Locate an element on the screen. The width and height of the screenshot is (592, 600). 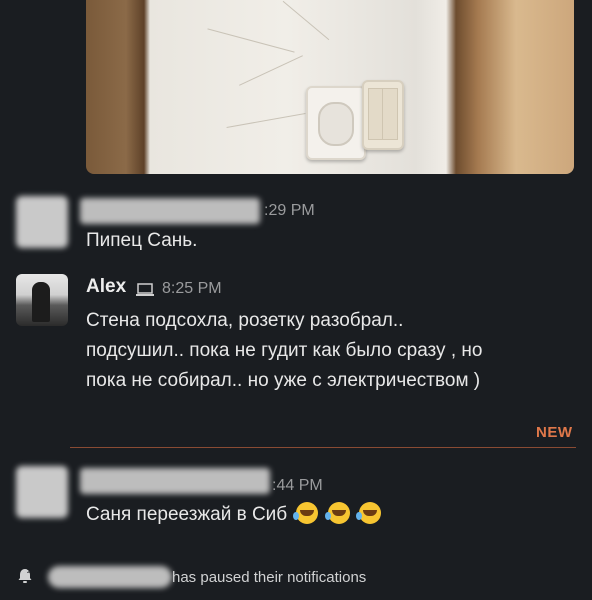
message-timestamp: 8:25 PM is located at coordinates (192, 289).